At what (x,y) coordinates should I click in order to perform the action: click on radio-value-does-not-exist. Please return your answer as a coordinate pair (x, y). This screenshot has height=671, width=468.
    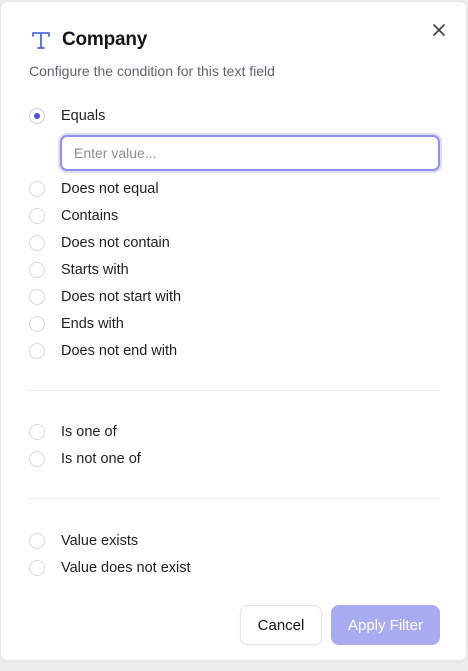
    Looking at the image, I should click on (37, 567).